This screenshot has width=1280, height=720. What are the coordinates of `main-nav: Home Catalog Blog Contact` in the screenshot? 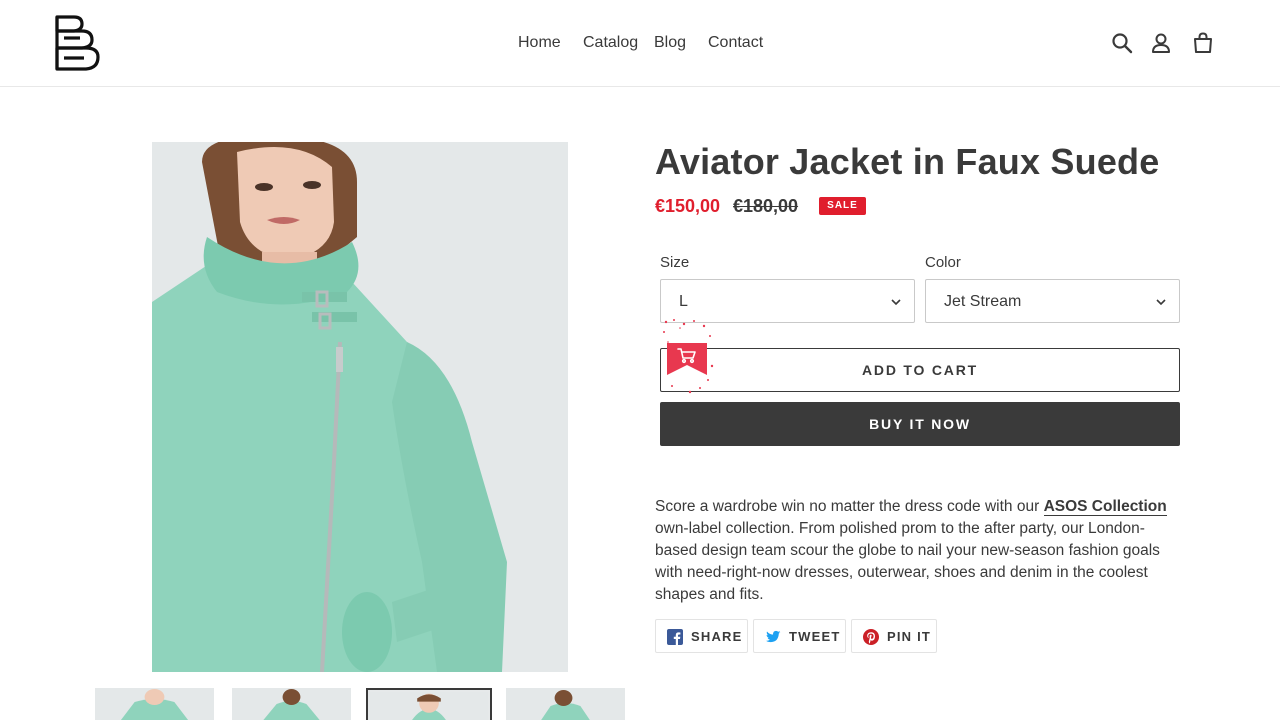 It's located at (640, 43).